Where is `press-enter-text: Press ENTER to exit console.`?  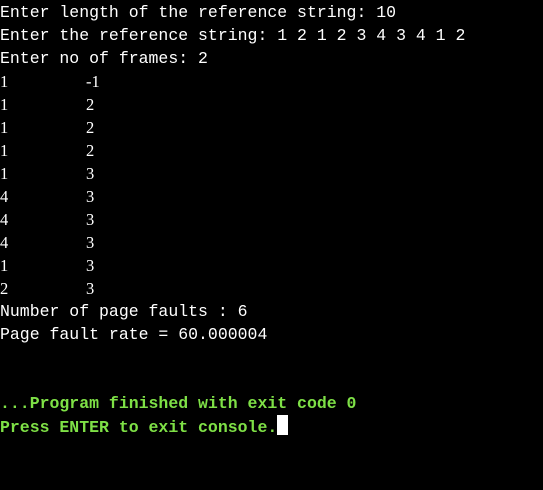 press-enter-text: Press ENTER to exit console. is located at coordinates (139, 427).